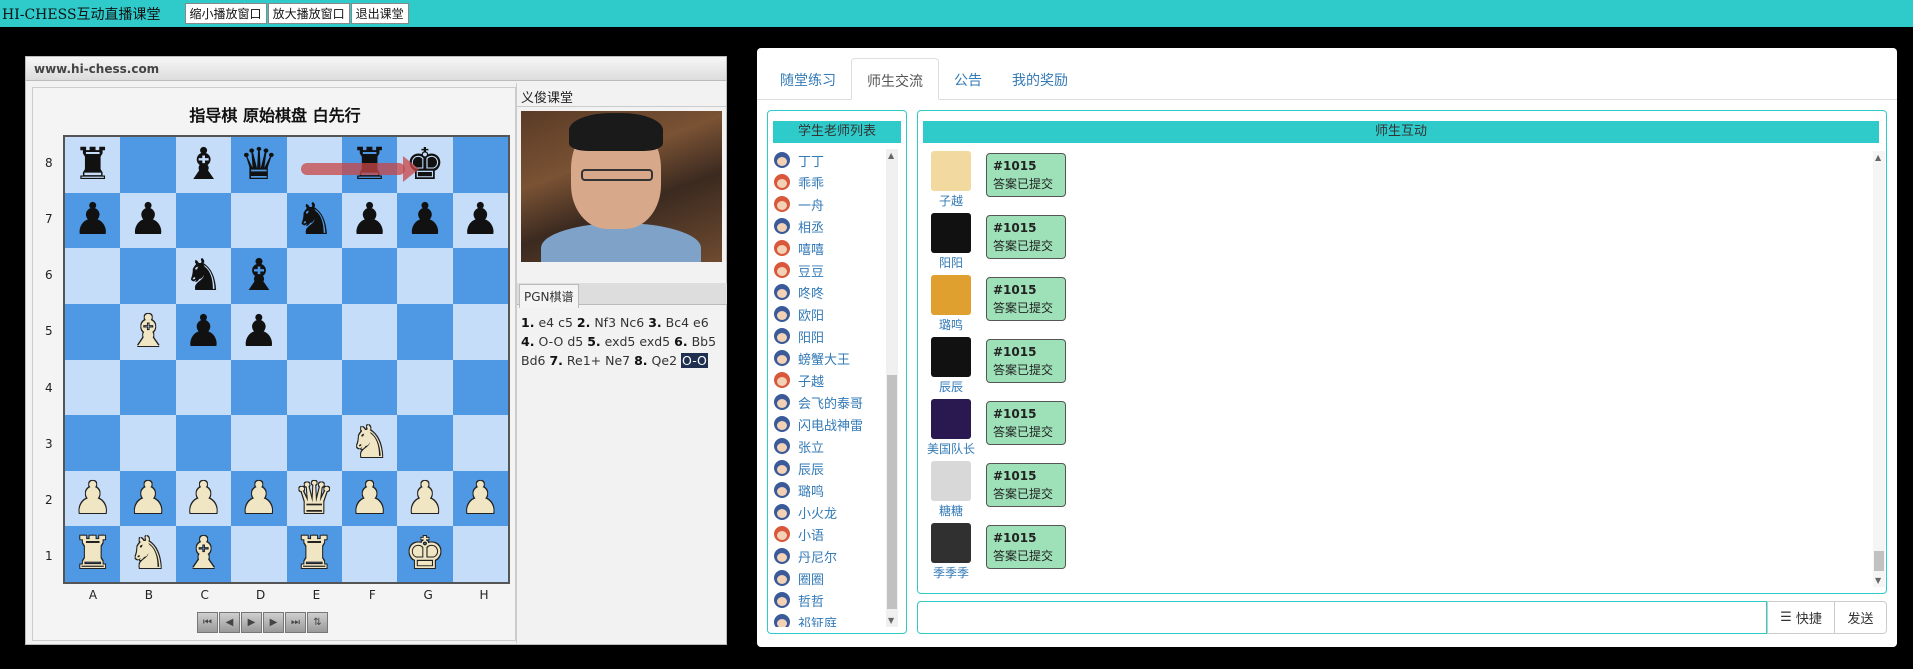  I want to click on list-item: 璐鸣, so click(828, 490).